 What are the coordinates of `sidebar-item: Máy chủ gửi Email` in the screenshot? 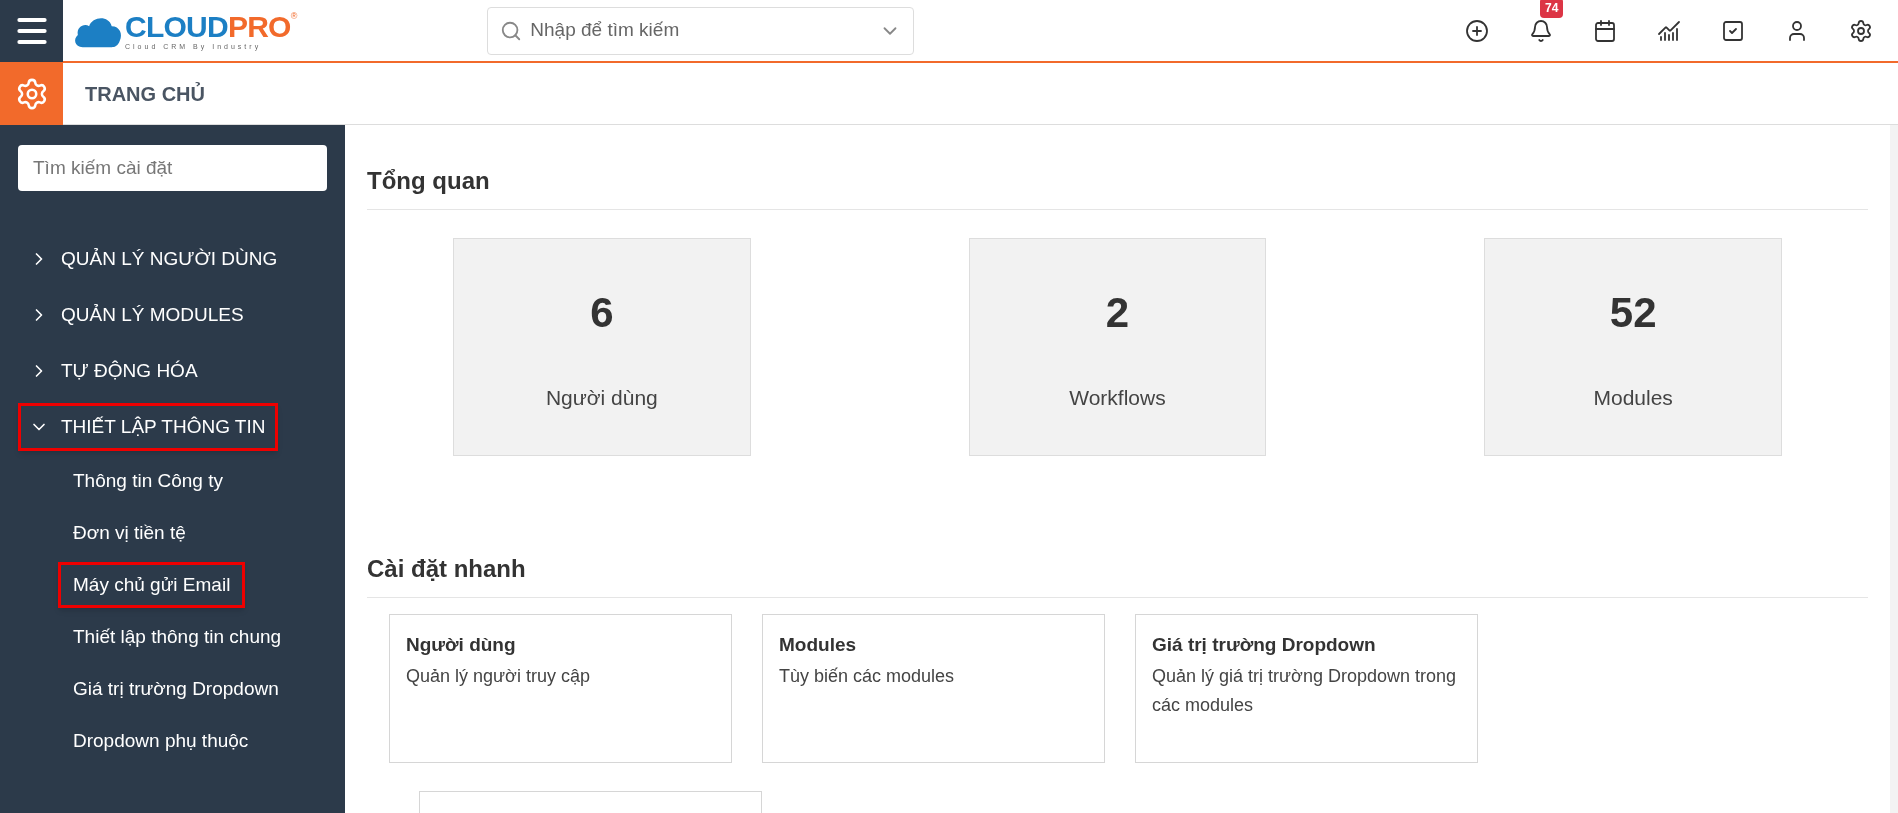 It's located at (152, 585).